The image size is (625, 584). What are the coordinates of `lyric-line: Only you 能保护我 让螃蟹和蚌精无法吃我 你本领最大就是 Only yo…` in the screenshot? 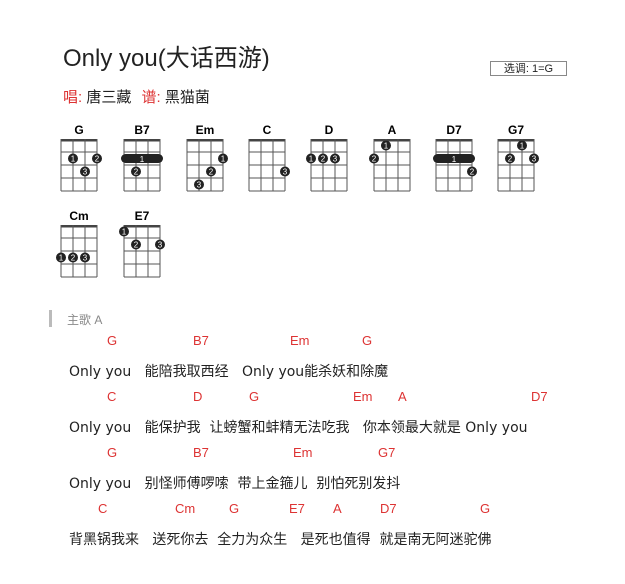 It's located at (298, 428).